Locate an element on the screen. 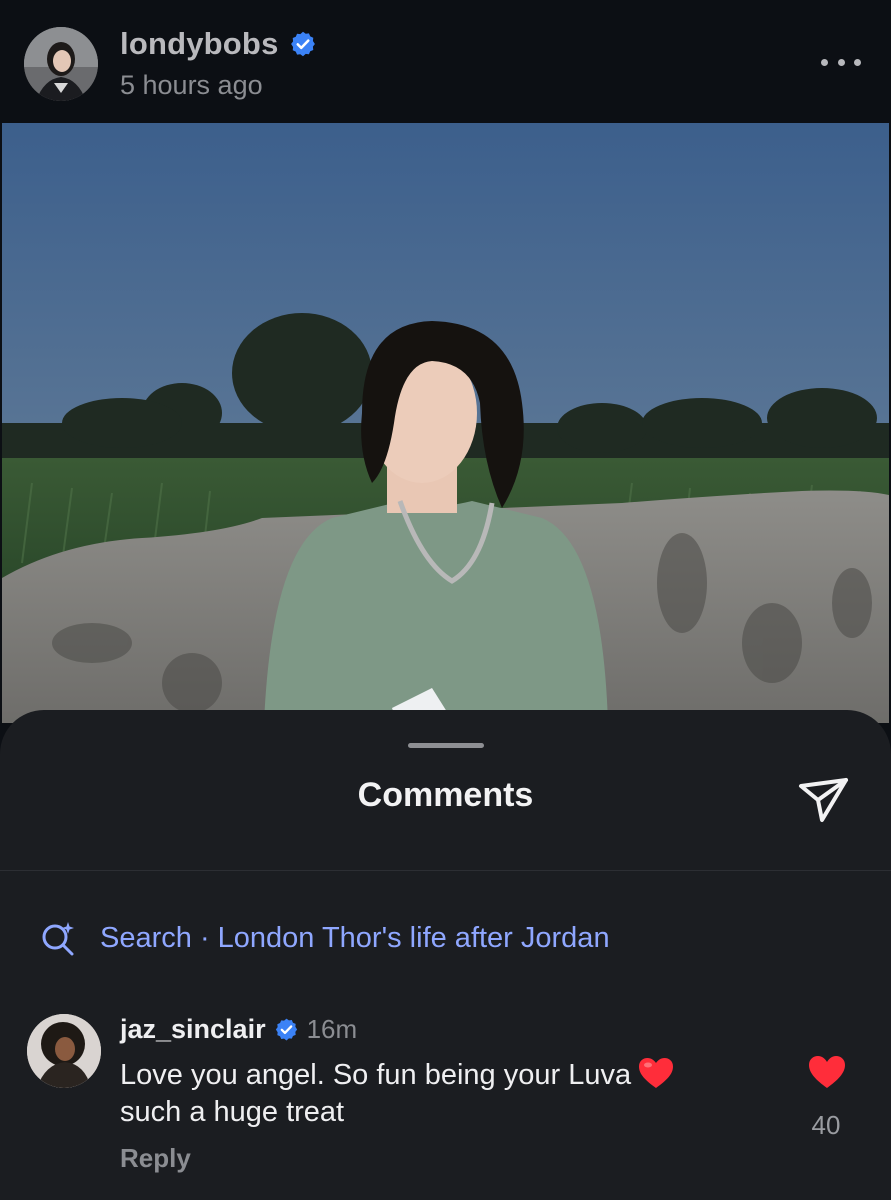  comment-header: jaz_sinclair 16m is located at coordinates (238, 1029).